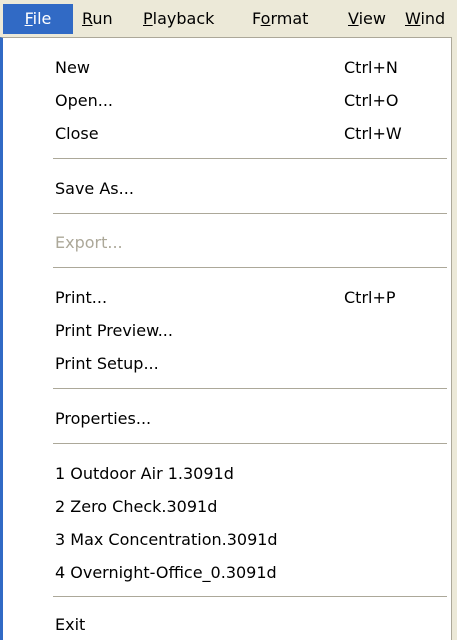 The height and width of the screenshot is (640, 457). I want to click on menu-item-close-shortcut: Ctrl+W, so click(373, 133).